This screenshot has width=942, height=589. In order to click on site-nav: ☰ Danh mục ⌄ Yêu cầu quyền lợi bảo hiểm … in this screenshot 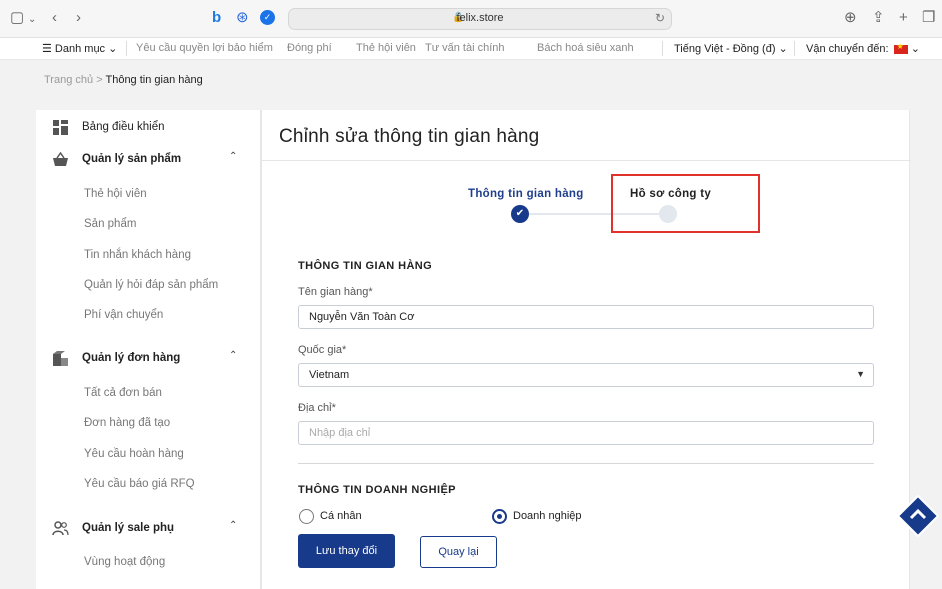, I will do `click(471, 49)`.